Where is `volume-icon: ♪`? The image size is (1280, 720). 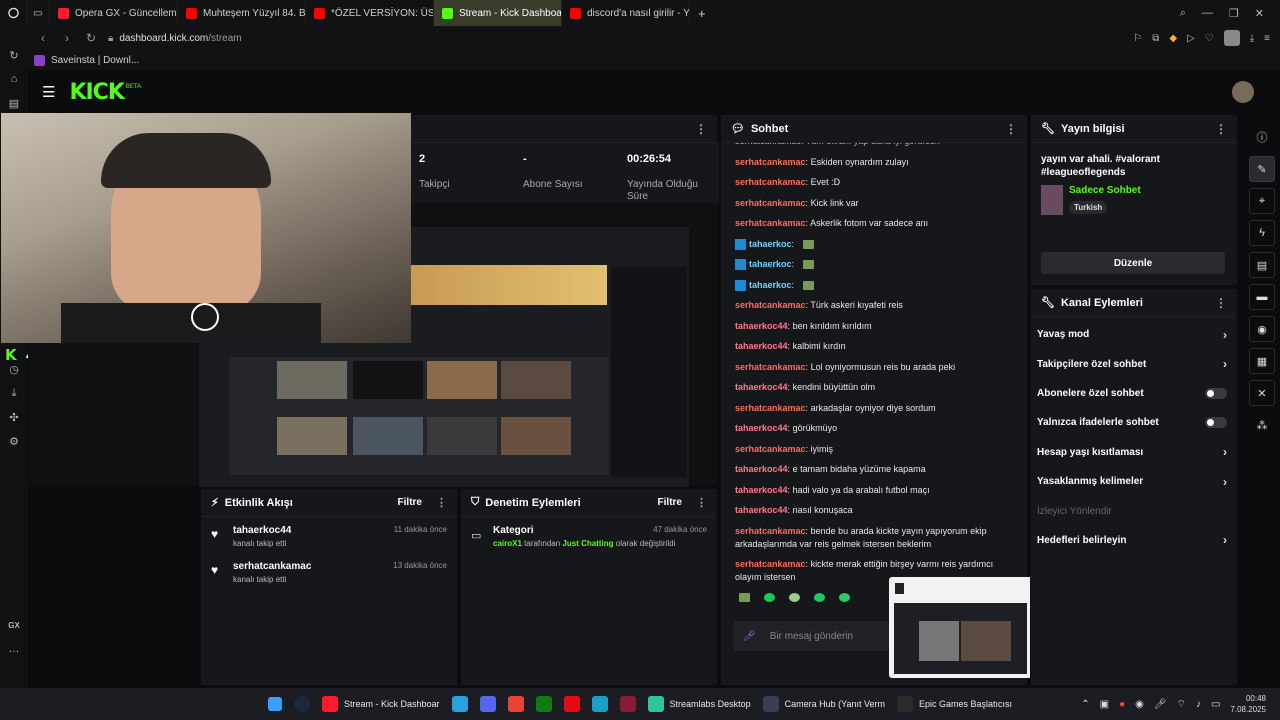 volume-icon: ♪ is located at coordinates (1198, 704).